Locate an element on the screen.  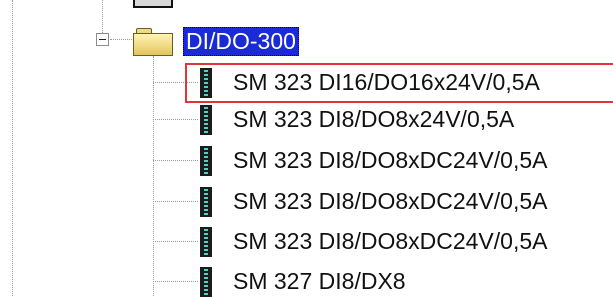
module-label: SM 327 DI8/DX8 is located at coordinates (319, 281).